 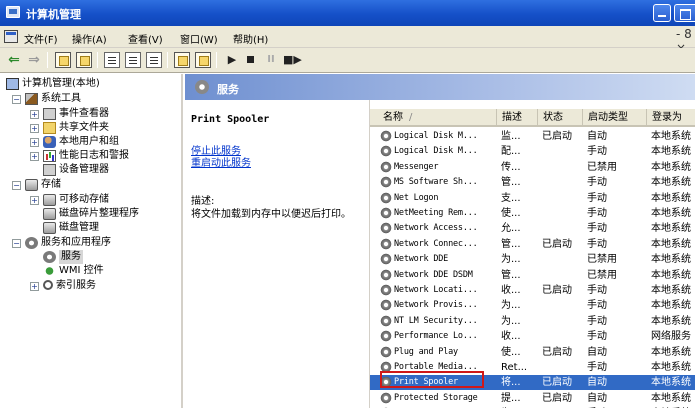 I want to click on table-row: Network Access... 允... 手动 本地系统, so click(x=532, y=228).